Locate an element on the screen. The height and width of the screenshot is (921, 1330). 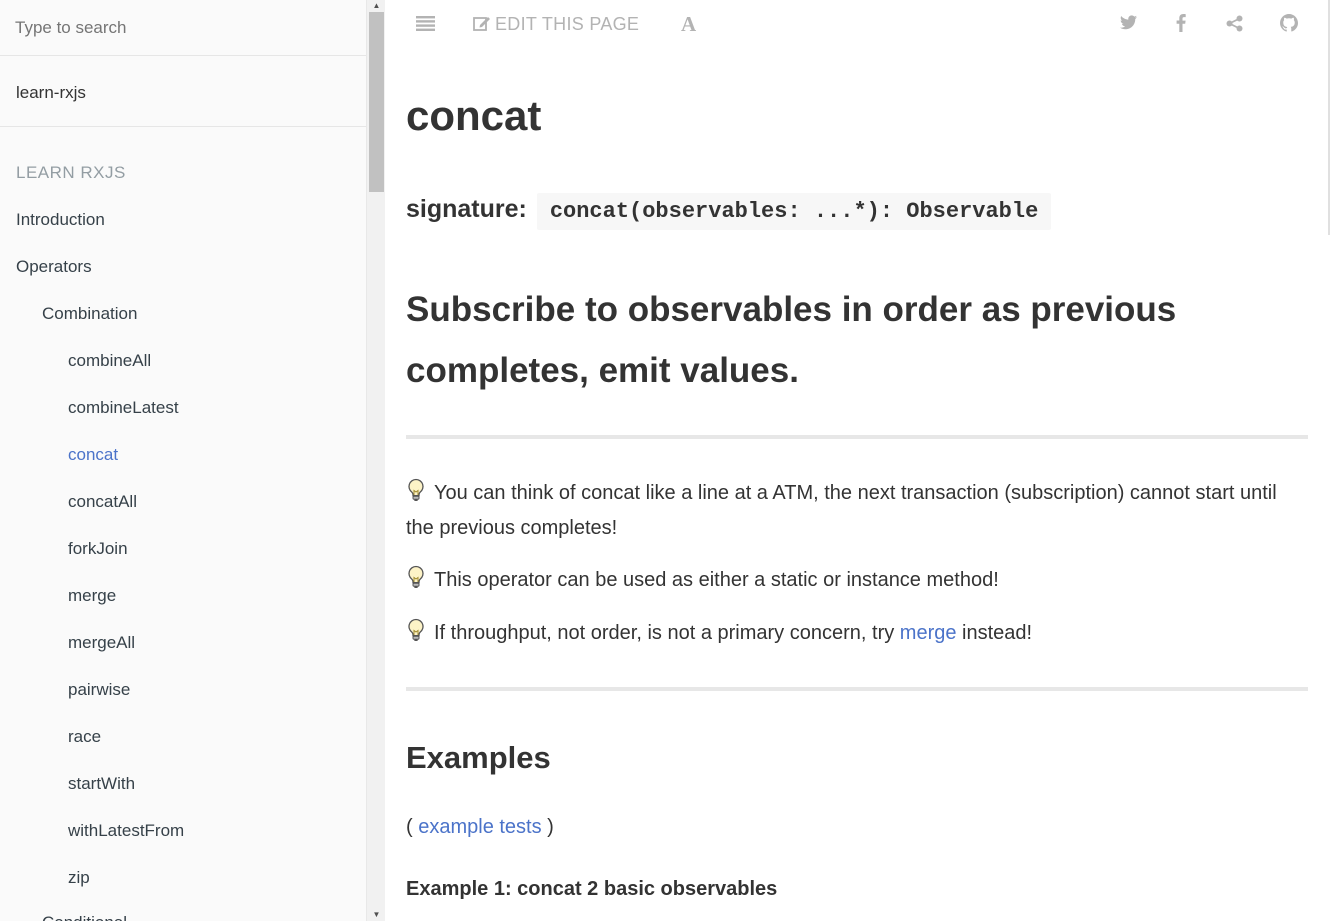
sidebar-item-combinelatest: combineLatest is located at coordinates (123, 408).